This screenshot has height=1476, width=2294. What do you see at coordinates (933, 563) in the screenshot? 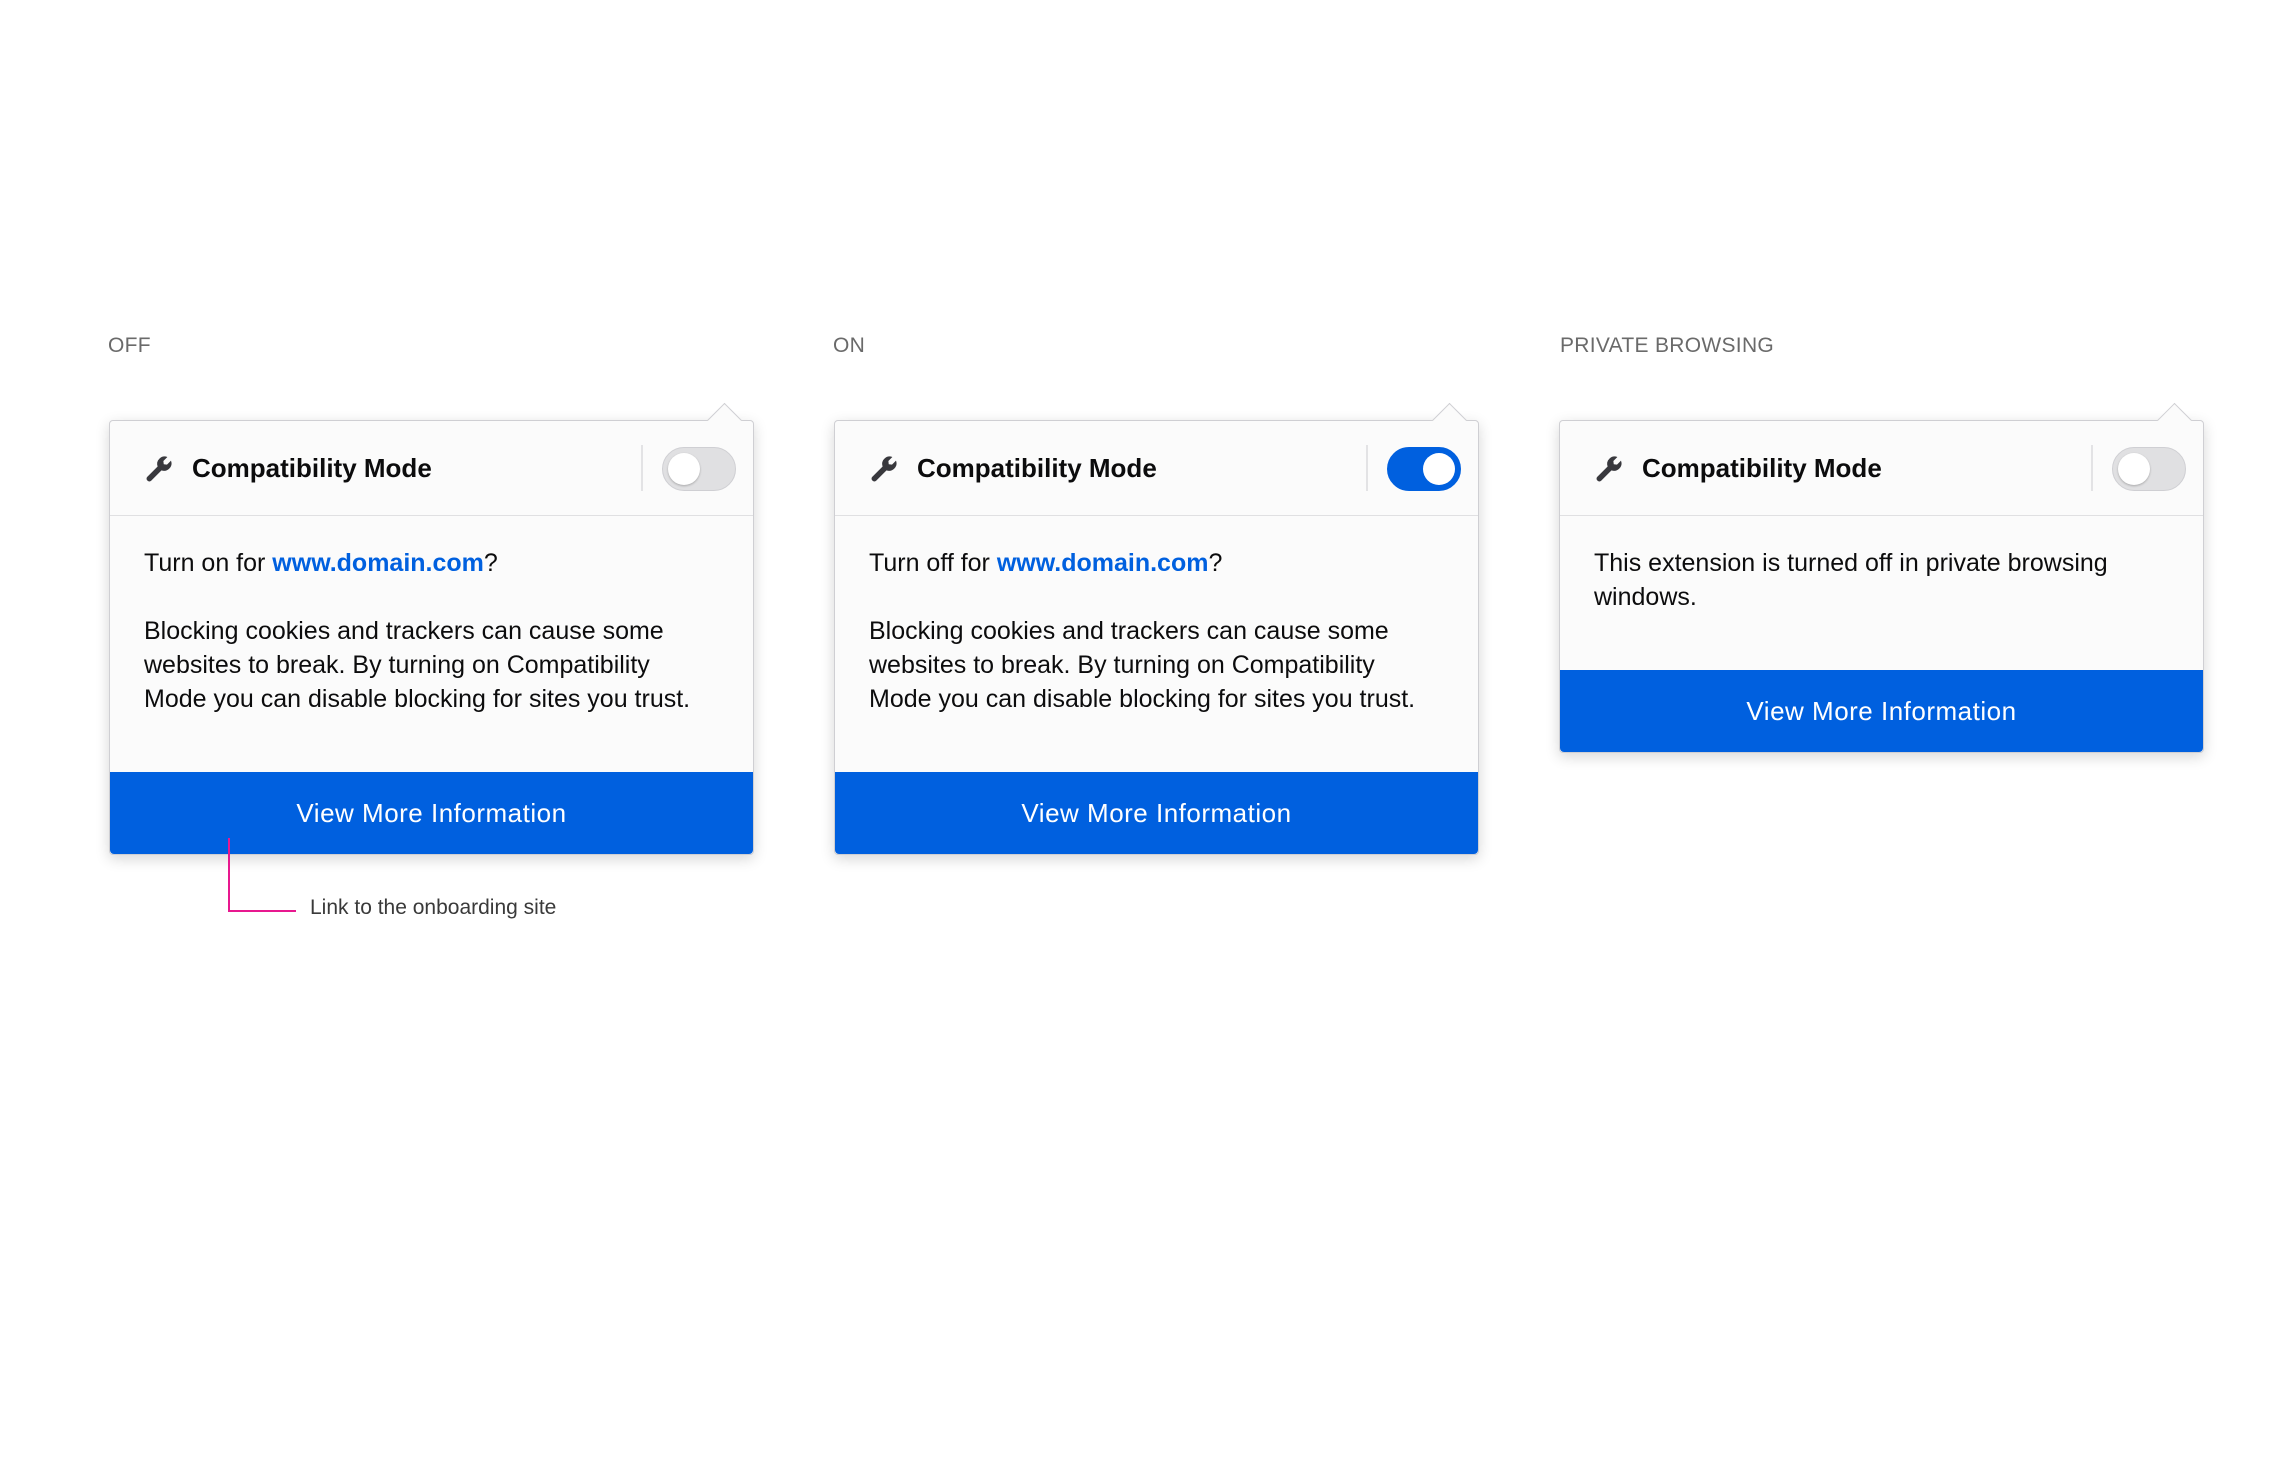
I see `turn-off-prefix: Turn off for` at bounding box center [933, 563].